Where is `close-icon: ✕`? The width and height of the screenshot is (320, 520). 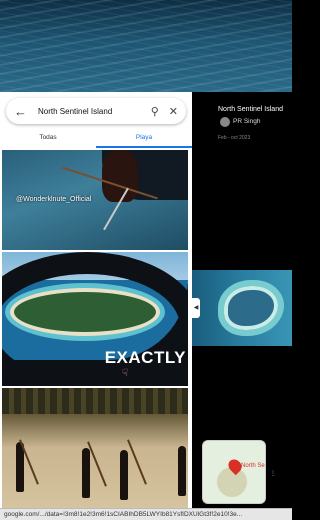 close-icon: ✕ is located at coordinates (173, 111).